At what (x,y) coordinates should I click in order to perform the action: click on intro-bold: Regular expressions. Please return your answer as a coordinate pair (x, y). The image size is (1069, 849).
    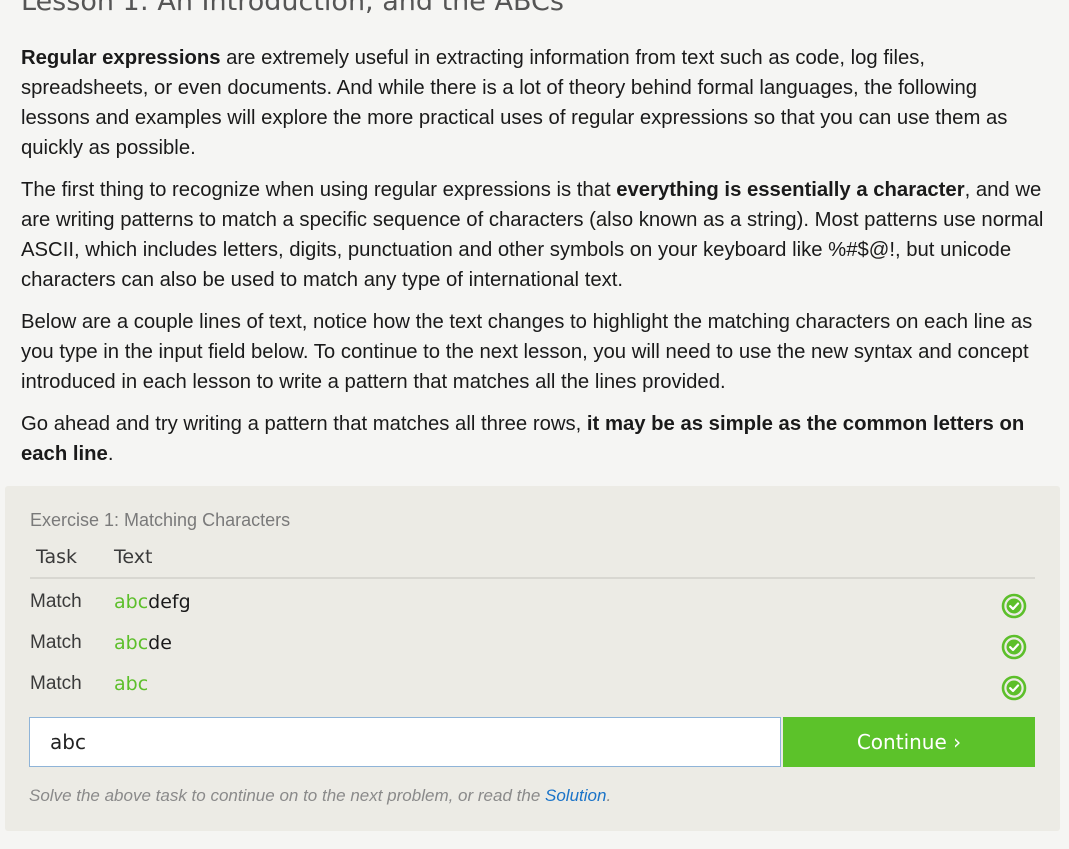
    Looking at the image, I should click on (121, 58).